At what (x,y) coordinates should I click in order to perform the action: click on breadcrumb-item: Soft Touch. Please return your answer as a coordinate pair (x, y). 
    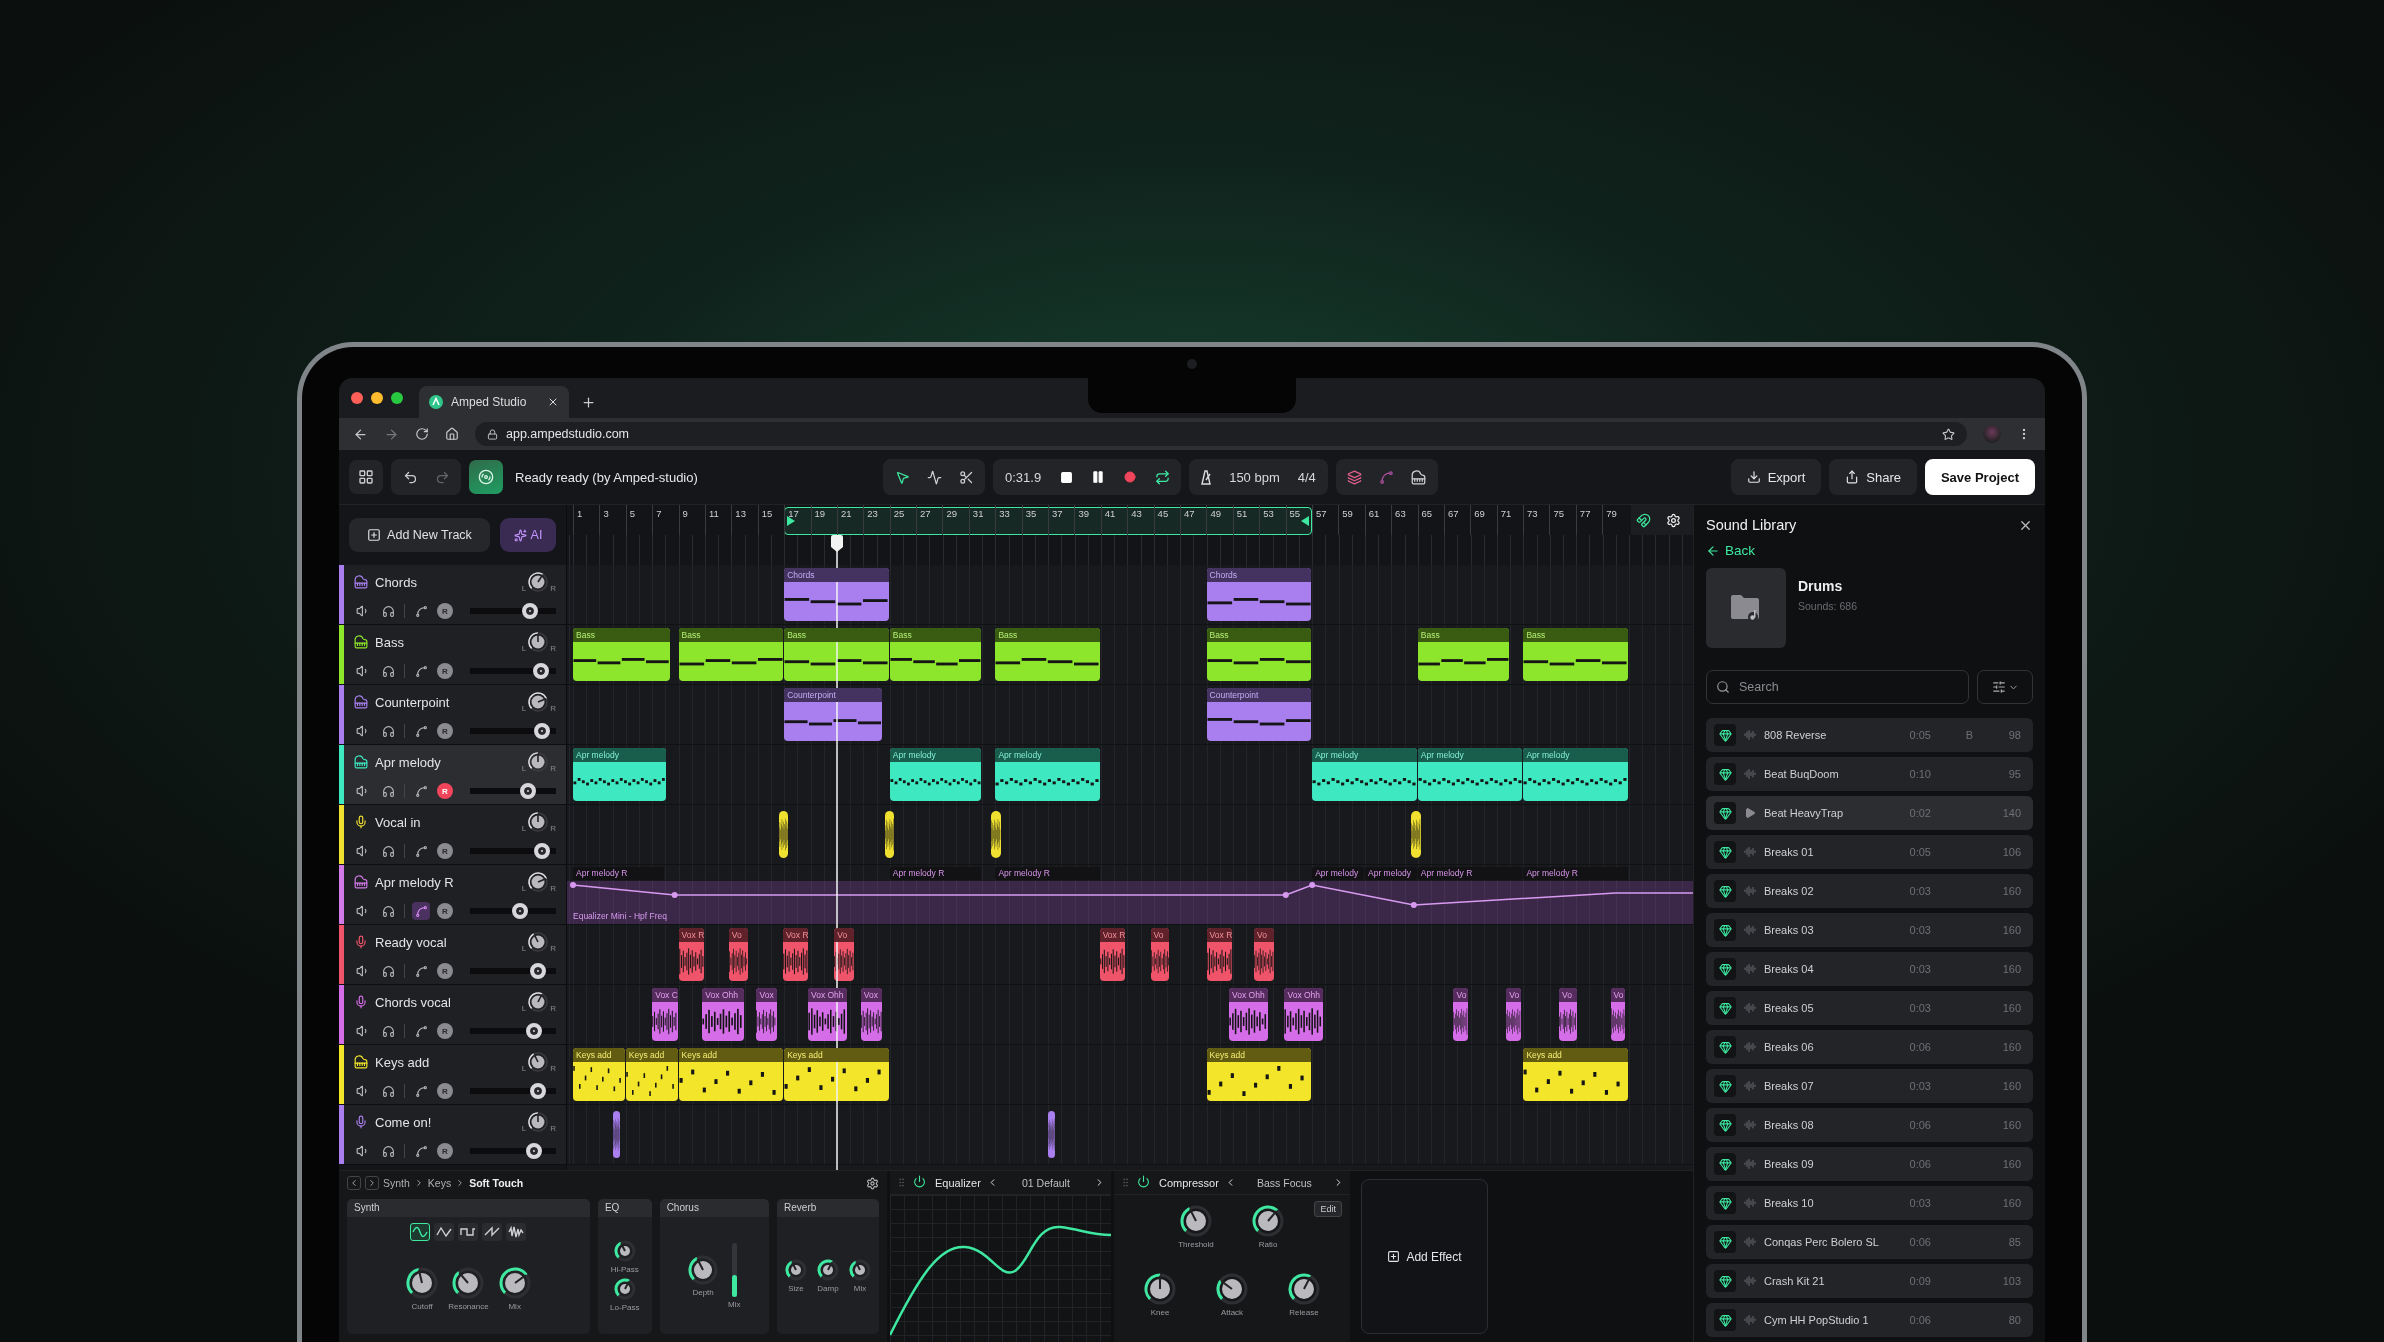
    Looking at the image, I should click on (496, 1183).